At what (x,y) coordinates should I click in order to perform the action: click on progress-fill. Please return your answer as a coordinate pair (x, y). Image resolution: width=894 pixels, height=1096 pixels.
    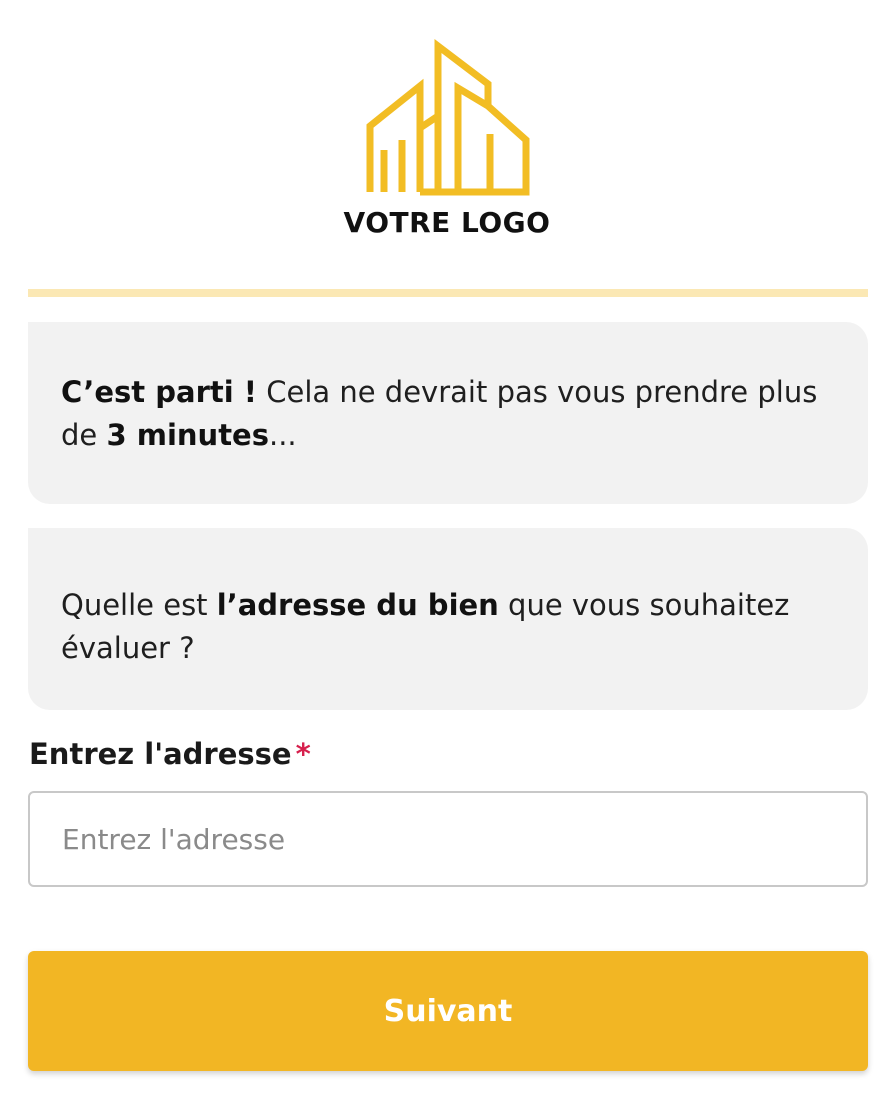
    Looking at the image, I should click on (448, 293).